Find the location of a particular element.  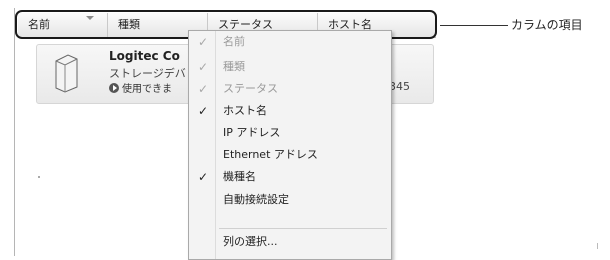

menu-item-type-label: 種類 is located at coordinates (234, 66).